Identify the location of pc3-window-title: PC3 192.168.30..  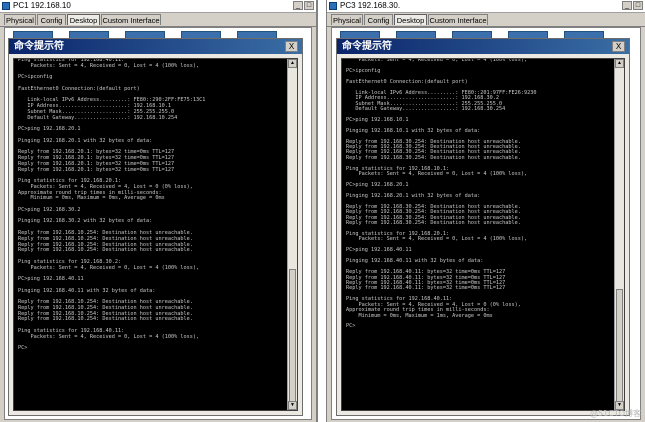
(370, 5).